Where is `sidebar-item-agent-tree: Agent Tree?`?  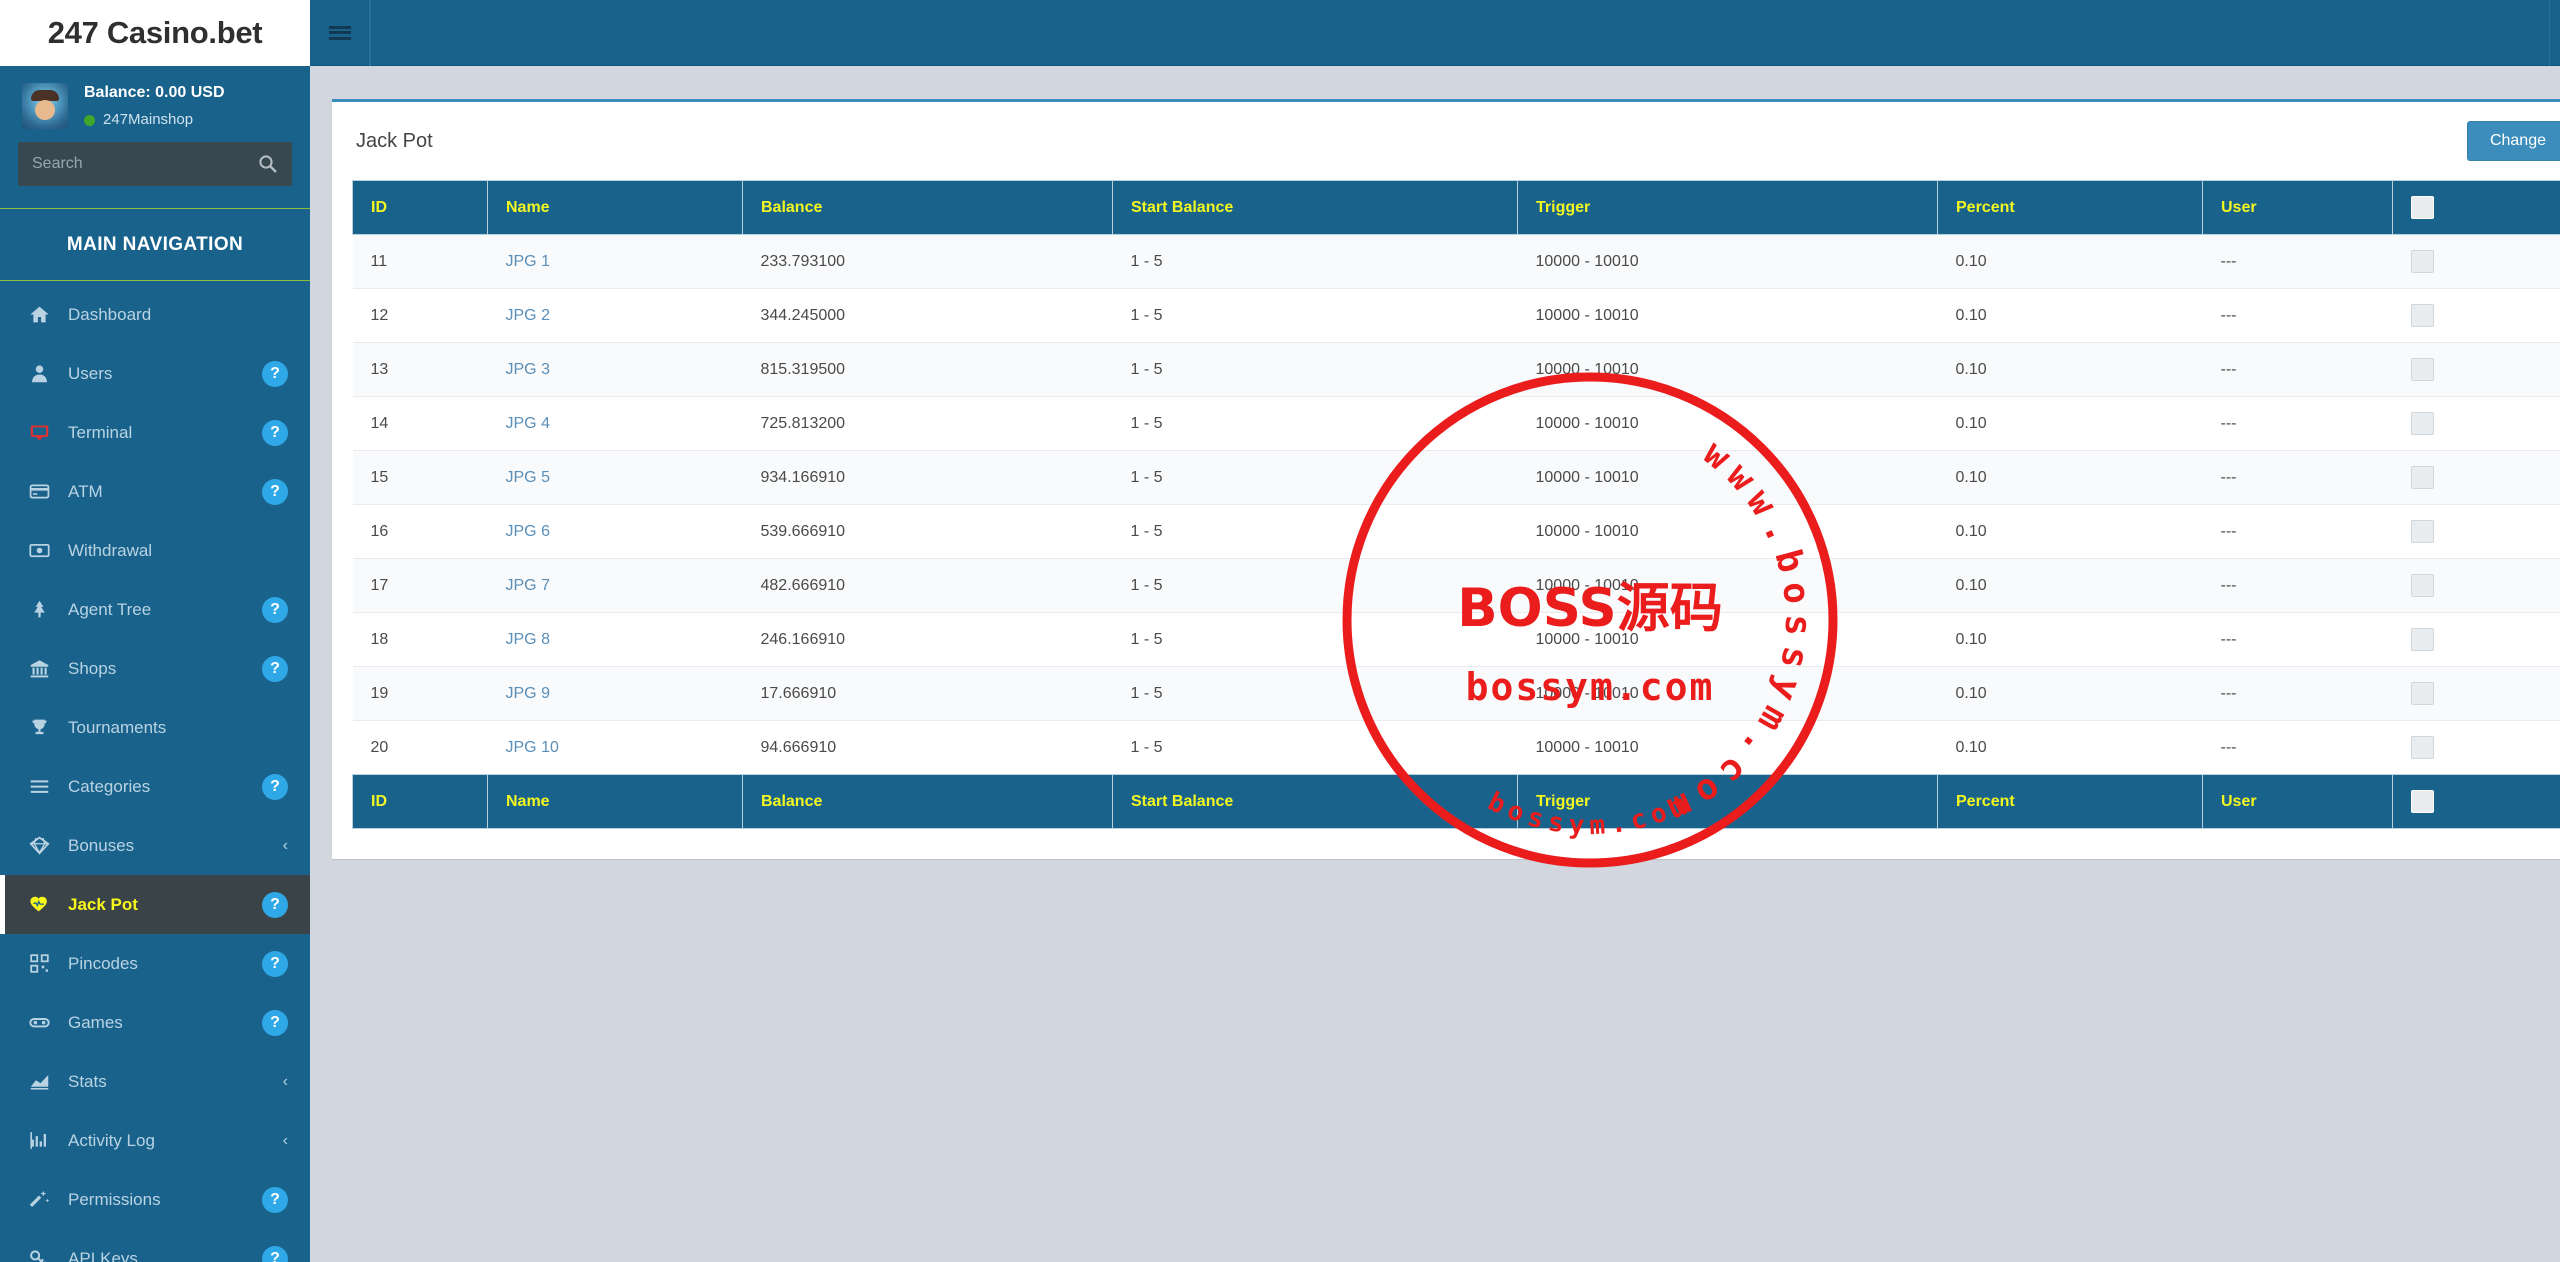
sidebar-item-agent-tree: Agent Tree? is located at coordinates (155, 609).